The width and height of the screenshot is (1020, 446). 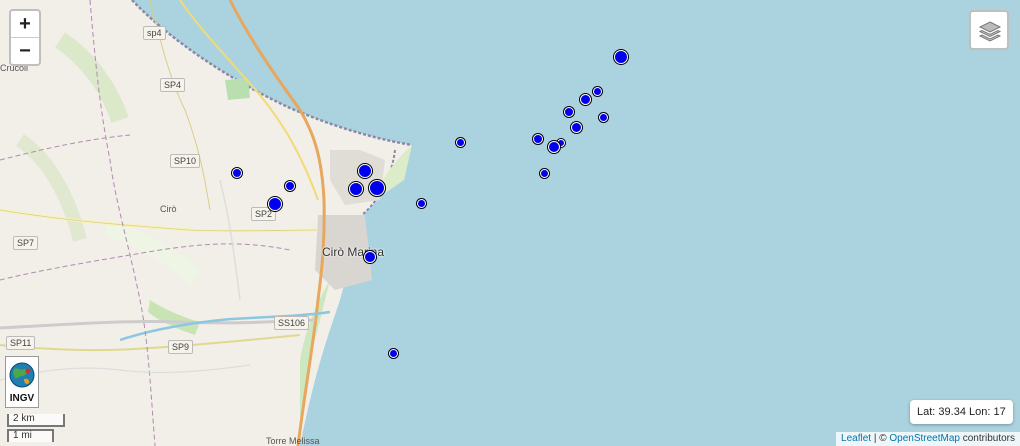 I want to click on attribution: Leaflet | © OpenStreetMap contributors, so click(x=928, y=439).